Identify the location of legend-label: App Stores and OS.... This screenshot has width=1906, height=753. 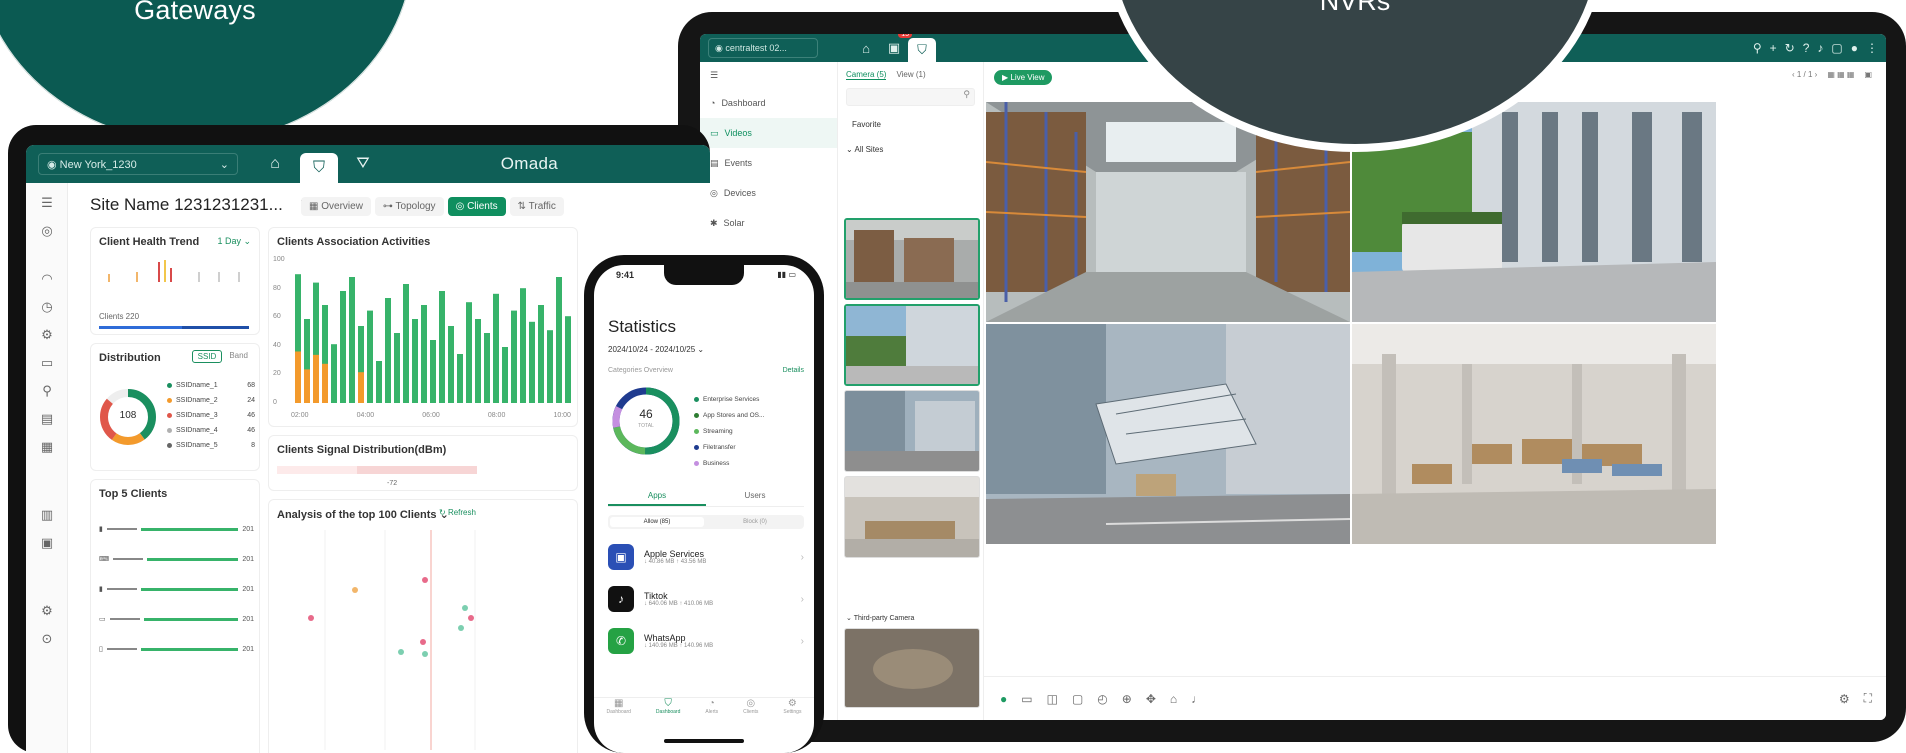
(734, 415).